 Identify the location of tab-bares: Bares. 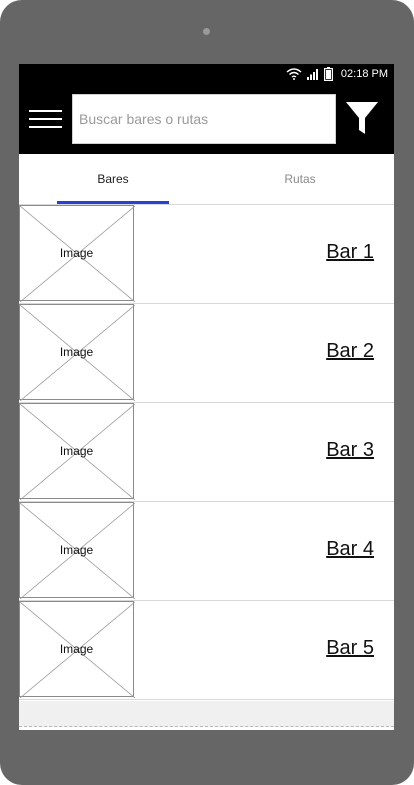
(113, 179).